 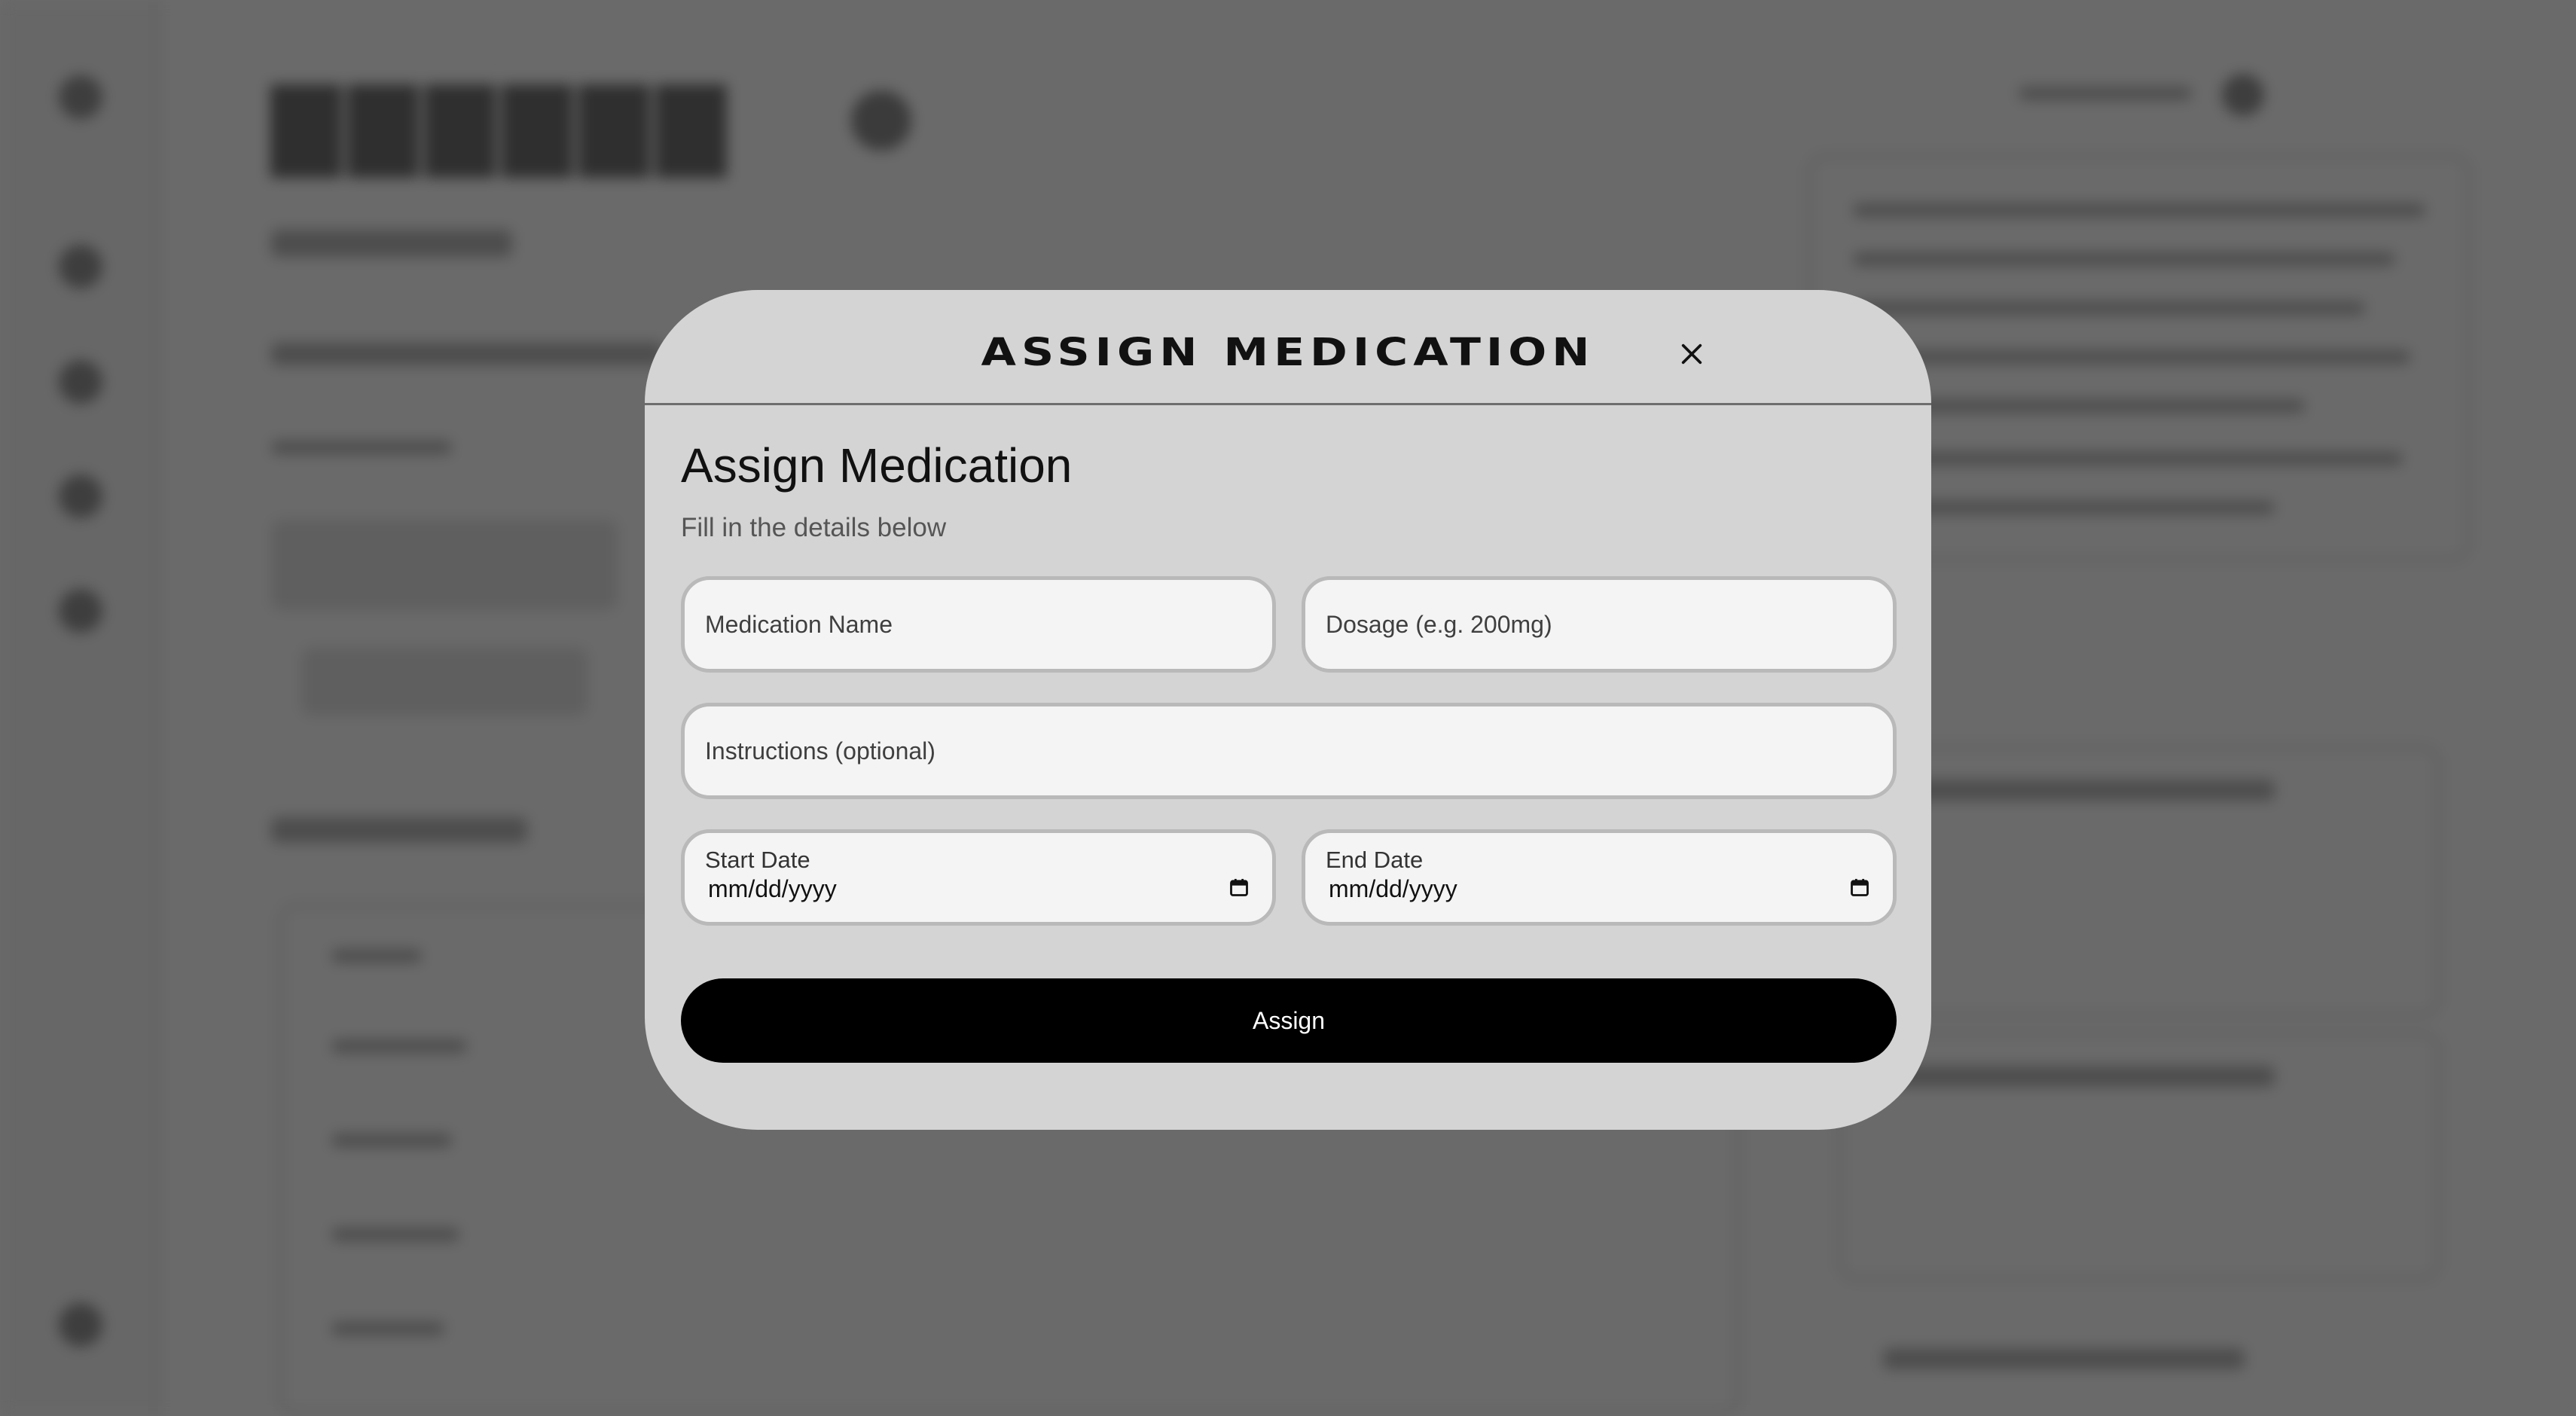 What do you see at coordinates (81, 1325) in the screenshot?
I see `background-logout-icon` at bounding box center [81, 1325].